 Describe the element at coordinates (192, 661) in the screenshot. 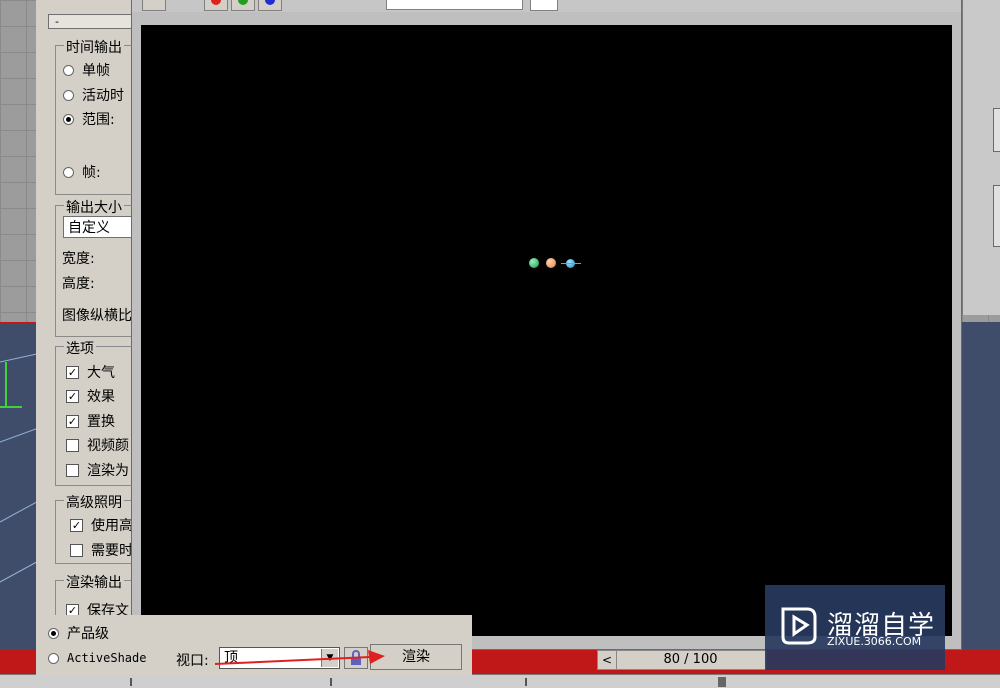

I see `viewport-label: 视口:` at that location.